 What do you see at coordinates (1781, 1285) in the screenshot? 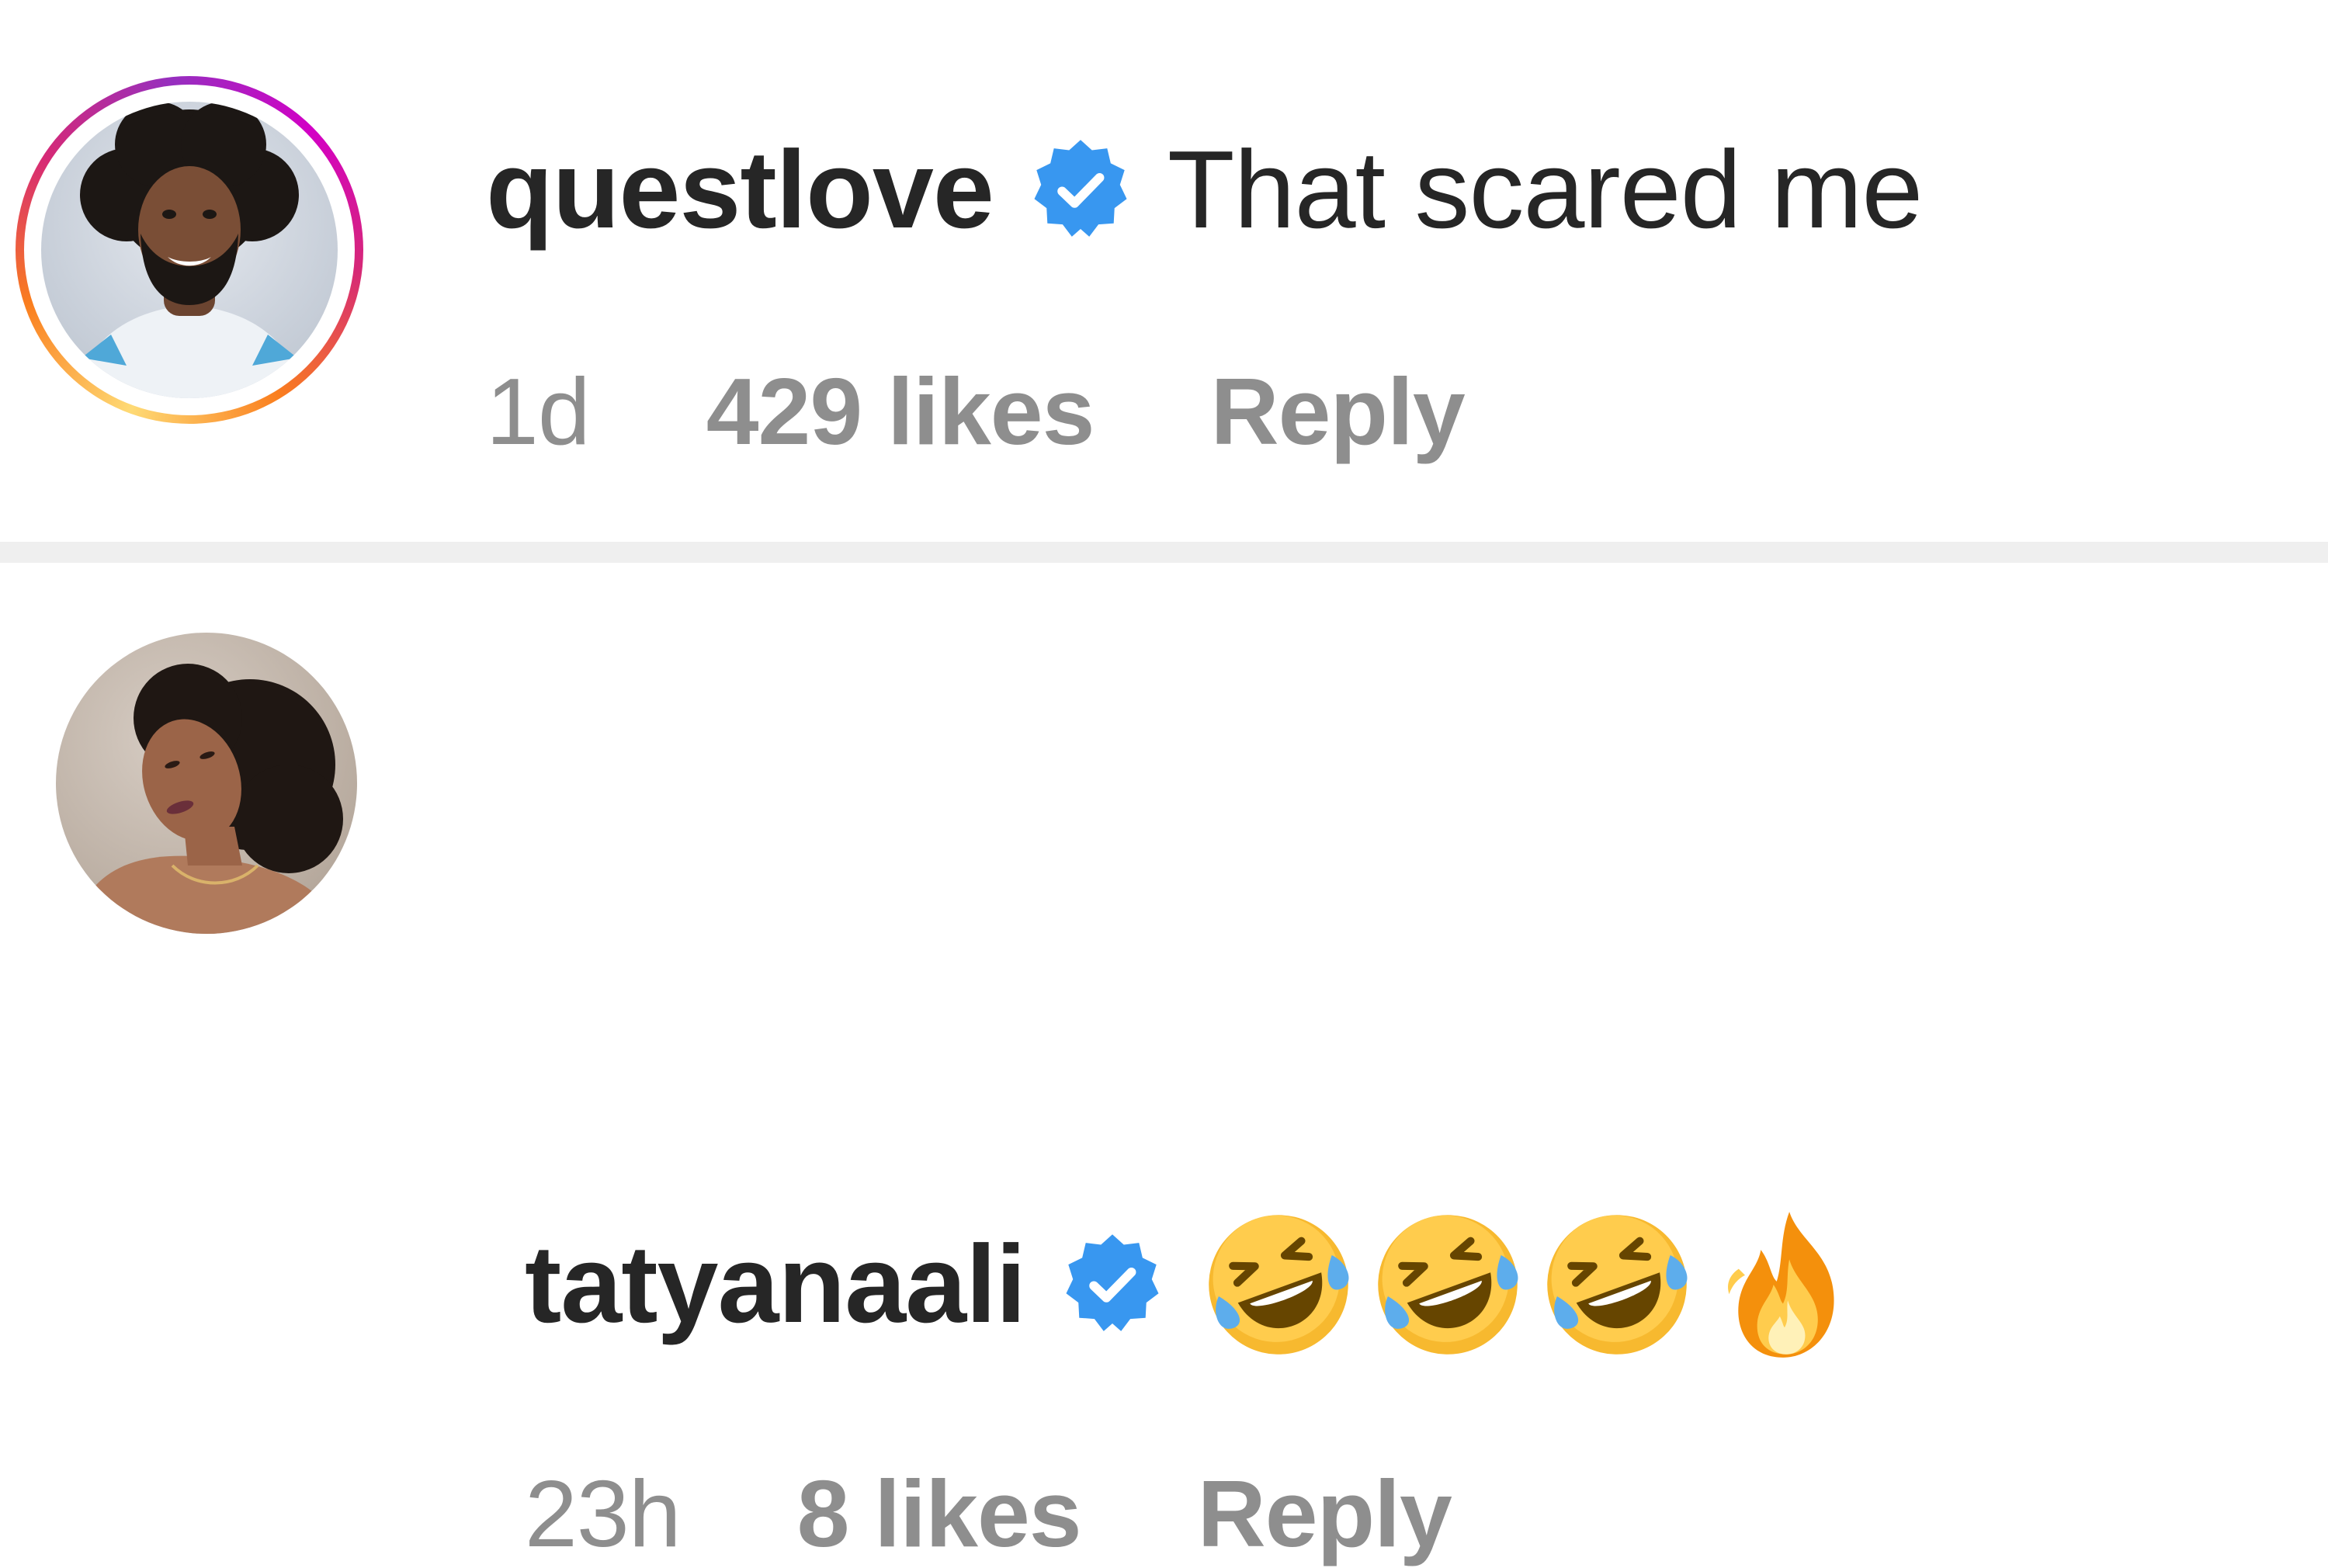
I see `fire-emoji-icon` at bounding box center [1781, 1285].